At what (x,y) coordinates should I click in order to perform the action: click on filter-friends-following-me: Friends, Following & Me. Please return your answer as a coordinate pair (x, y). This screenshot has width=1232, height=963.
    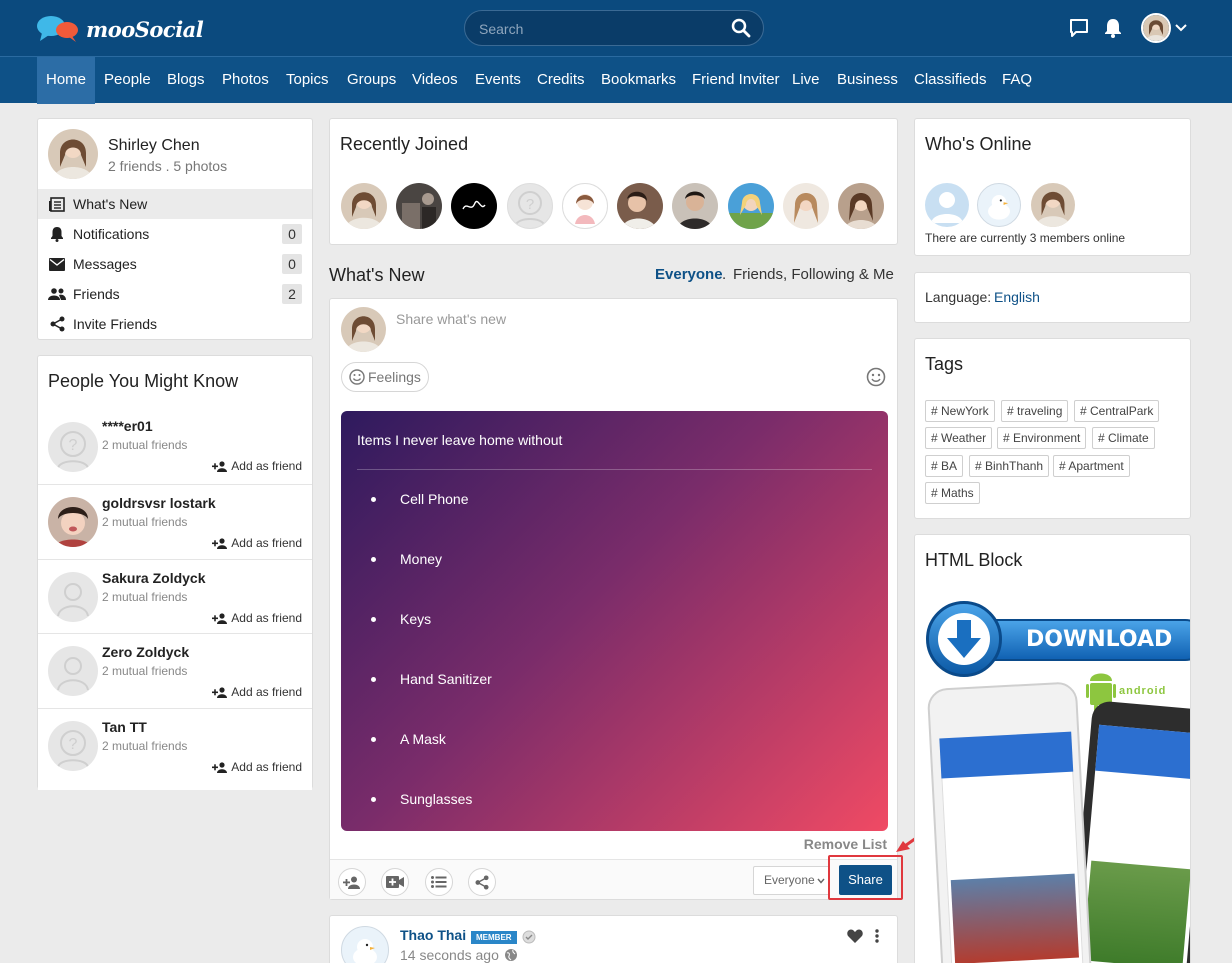
    Looking at the image, I should click on (813, 274).